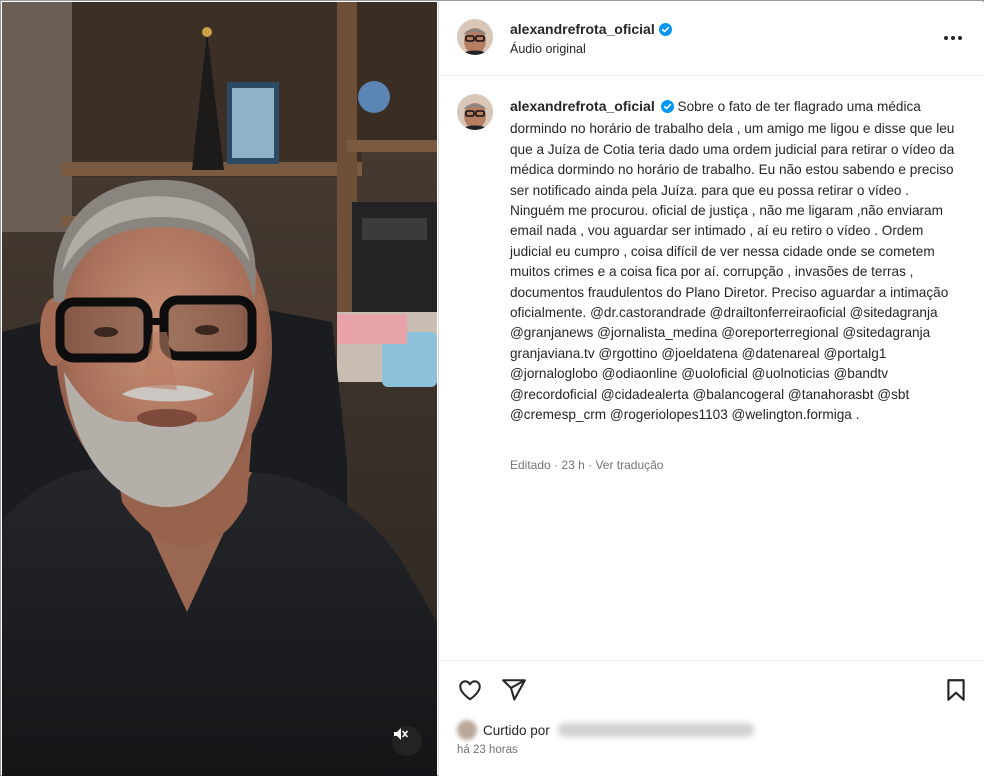 This screenshot has width=984, height=776. I want to click on username-text: alexandrefrota_oficial, so click(582, 29).